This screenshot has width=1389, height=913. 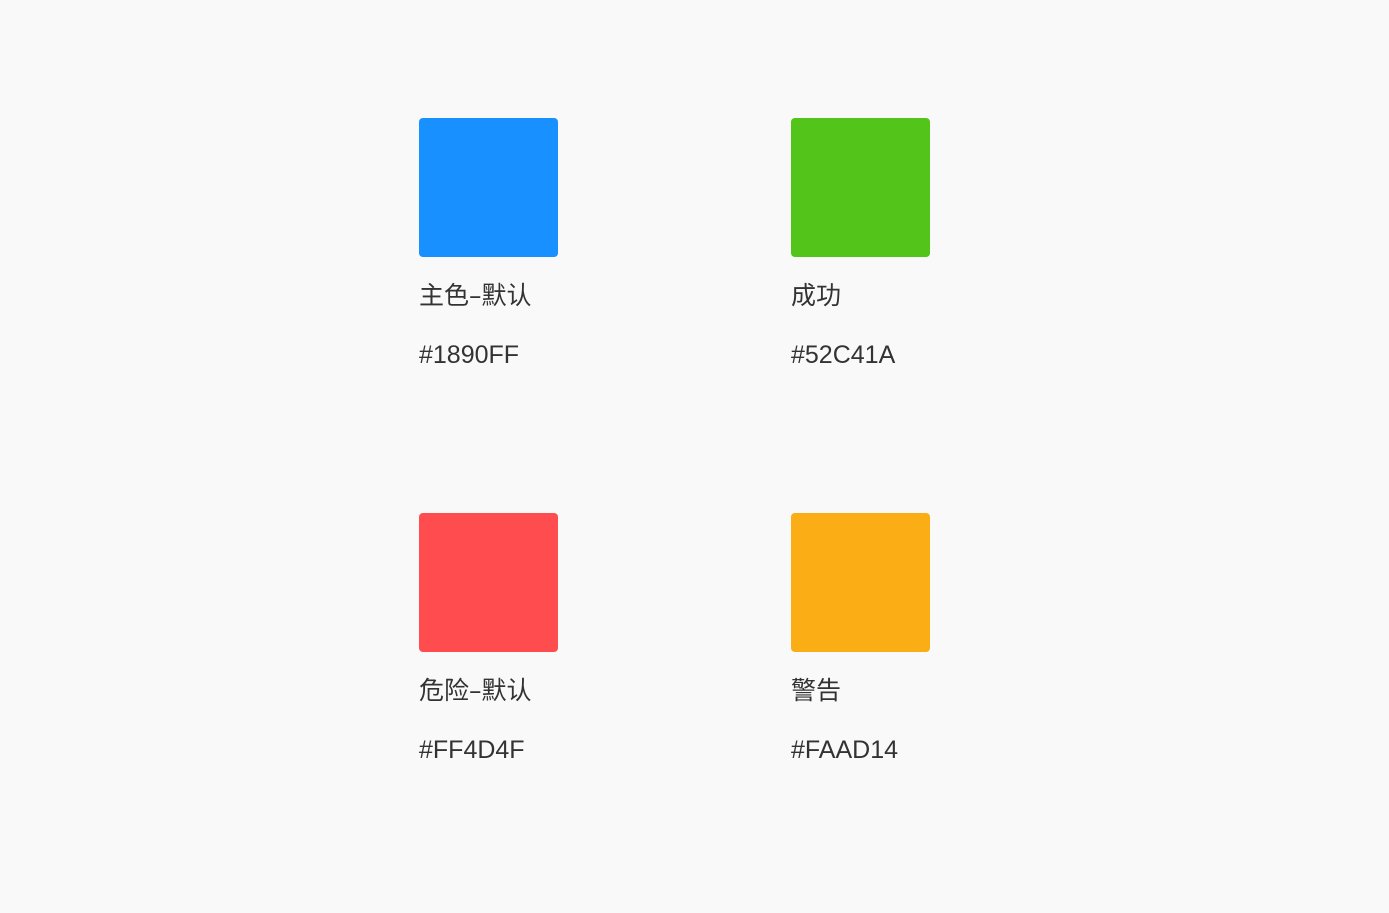 I want to click on swatch-card-primary: 主色–默认 #1890FF, so click(x=519, y=253).